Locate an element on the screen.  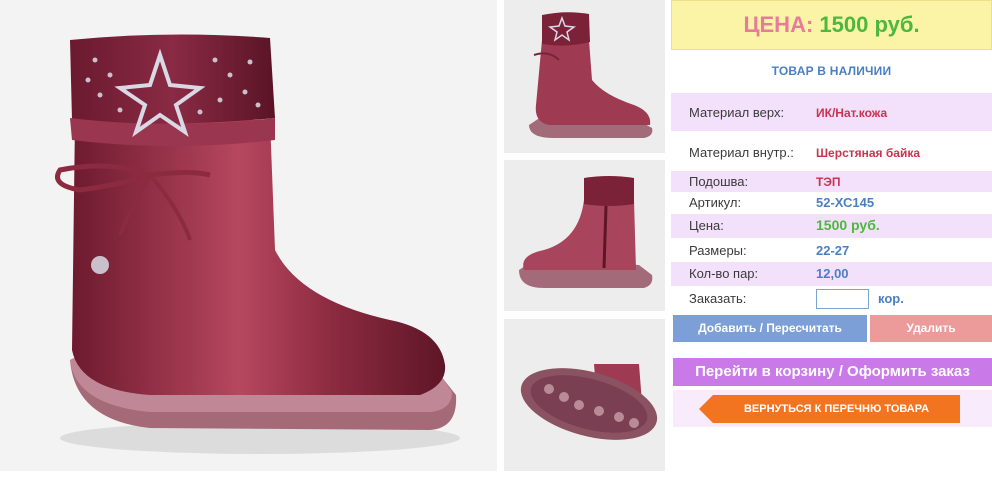
spec-label: Материал внутр.: is located at coordinates (741, 152).